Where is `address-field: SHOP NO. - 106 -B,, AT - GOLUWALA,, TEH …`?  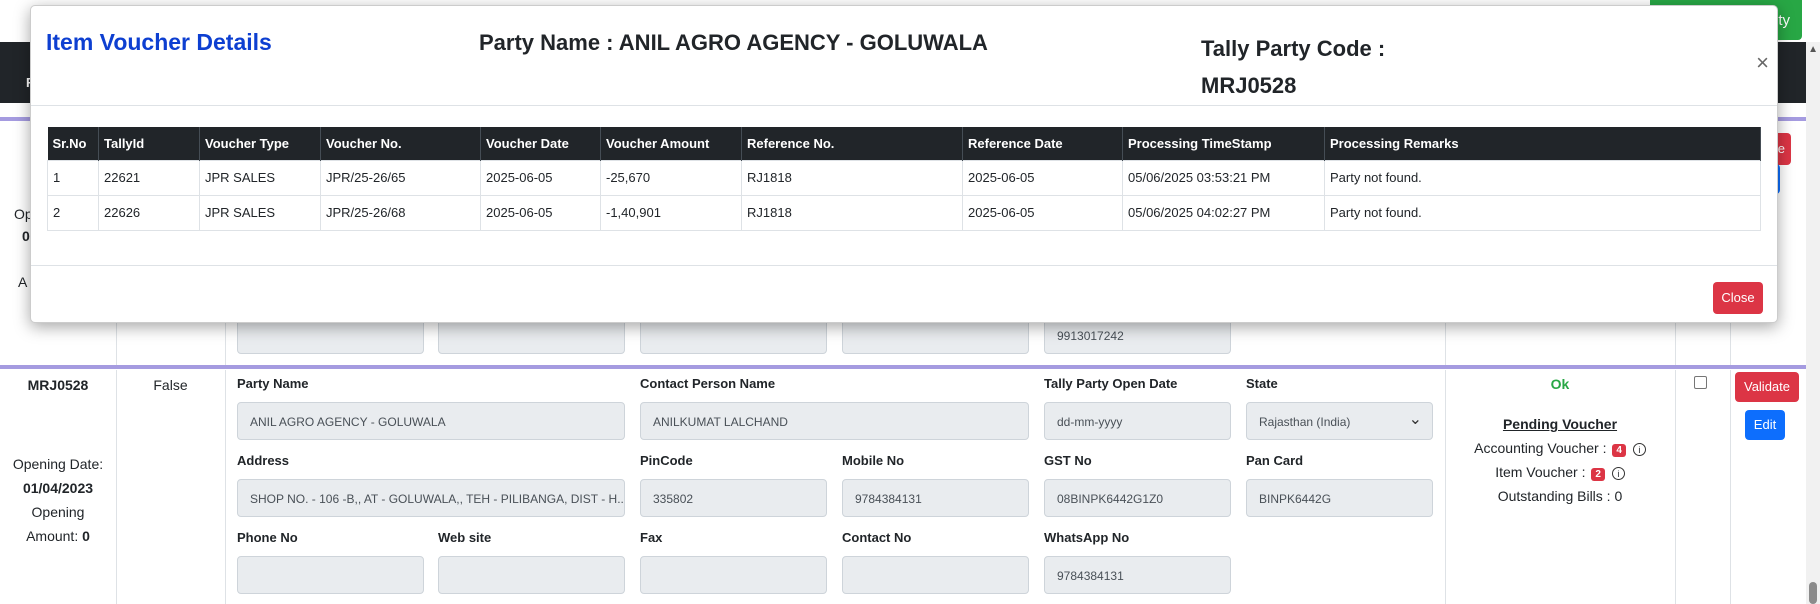
address-field: SHOP NO. - 106 -B,, AT - GOLUWALA,, TEH … is located at coordinates (431, 498).